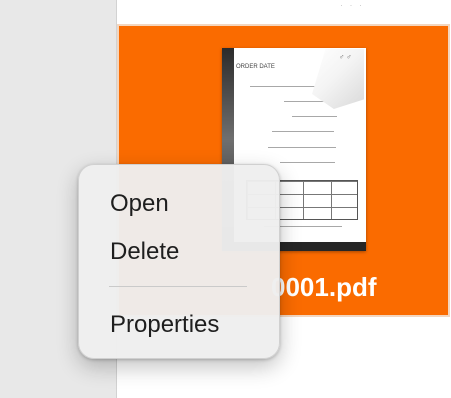  What do you see at coordinates (144, 252) in the screenshot?
I see `context-menu-delete: Delete` at bounding box center [144, 252].